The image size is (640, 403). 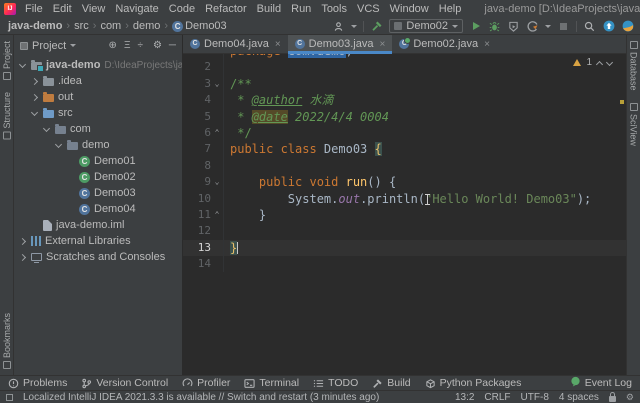 What do you see at coordinates (203, 264) in the screenshot?
I see `gutter-line-14: 14` at bounding box center [203, 264].